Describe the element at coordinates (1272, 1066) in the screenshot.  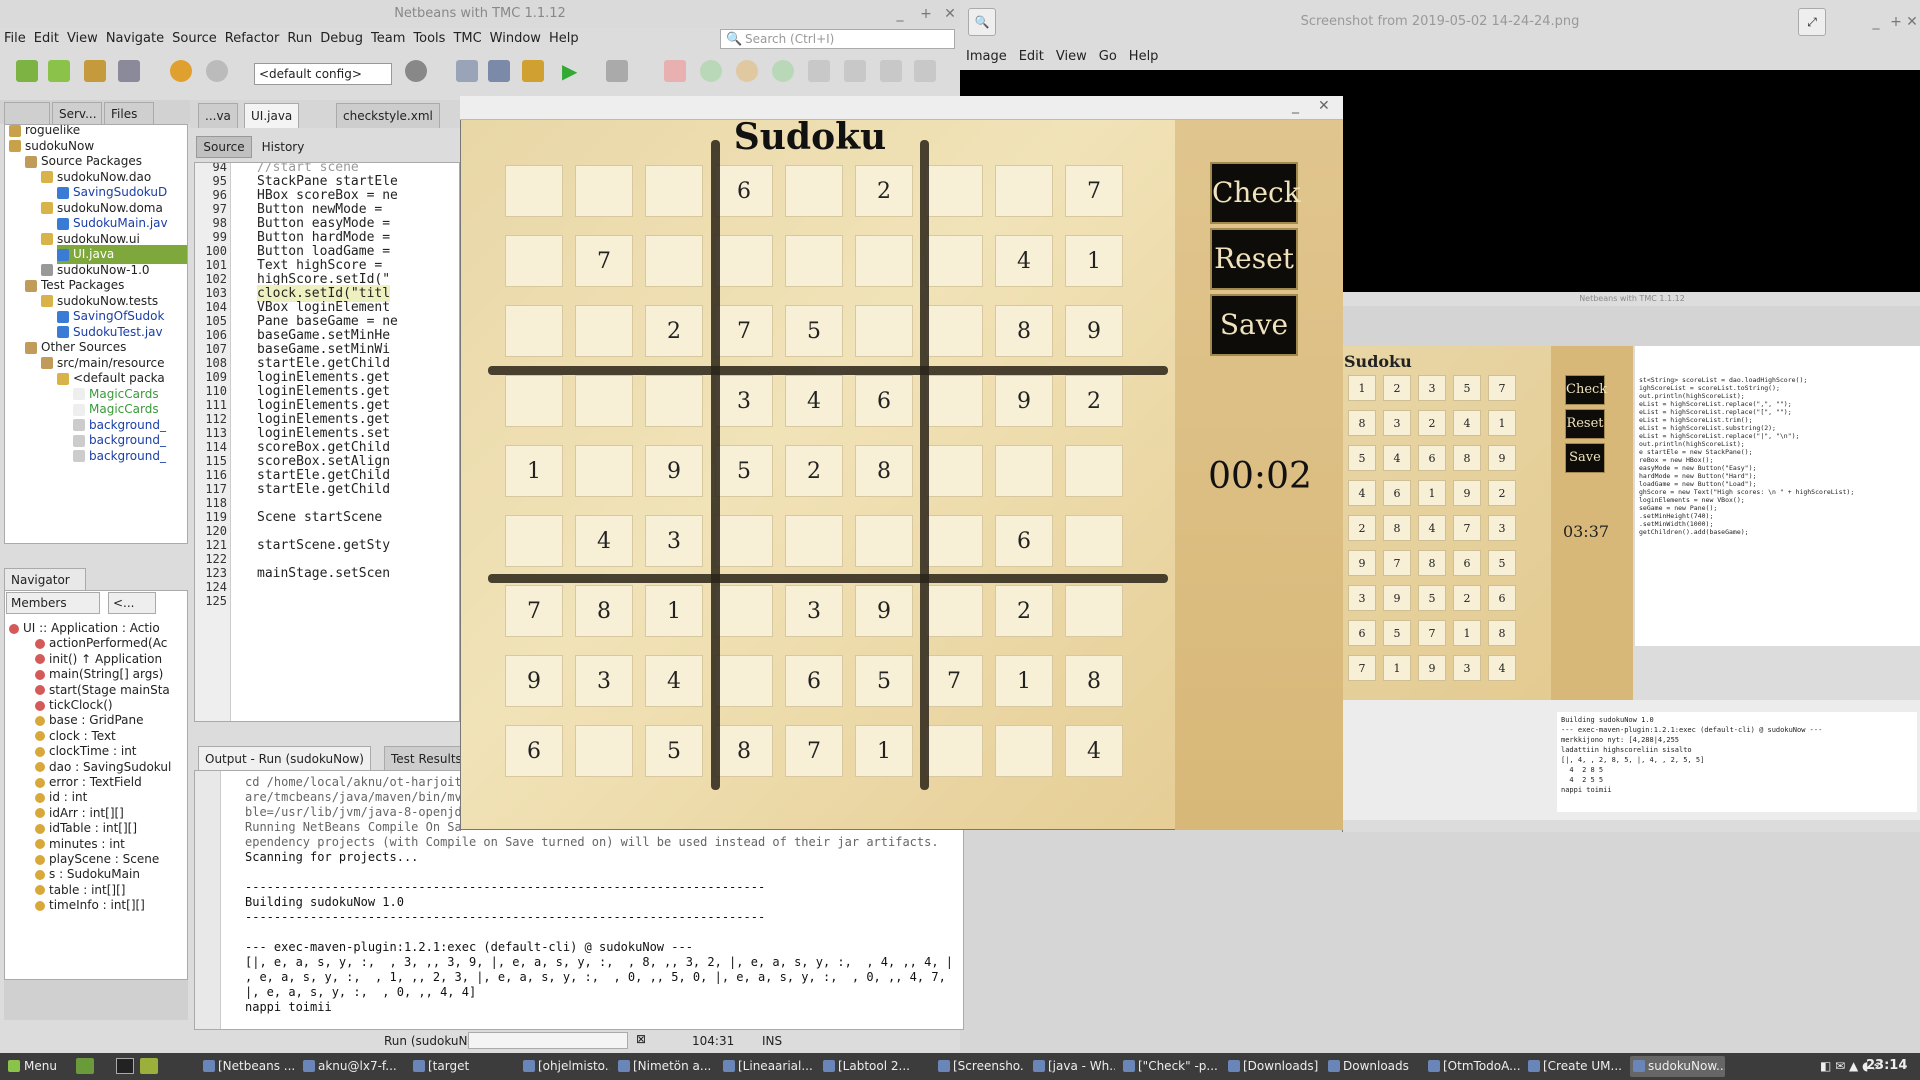
I see `taskbar-item: [Downloads]` at that location.